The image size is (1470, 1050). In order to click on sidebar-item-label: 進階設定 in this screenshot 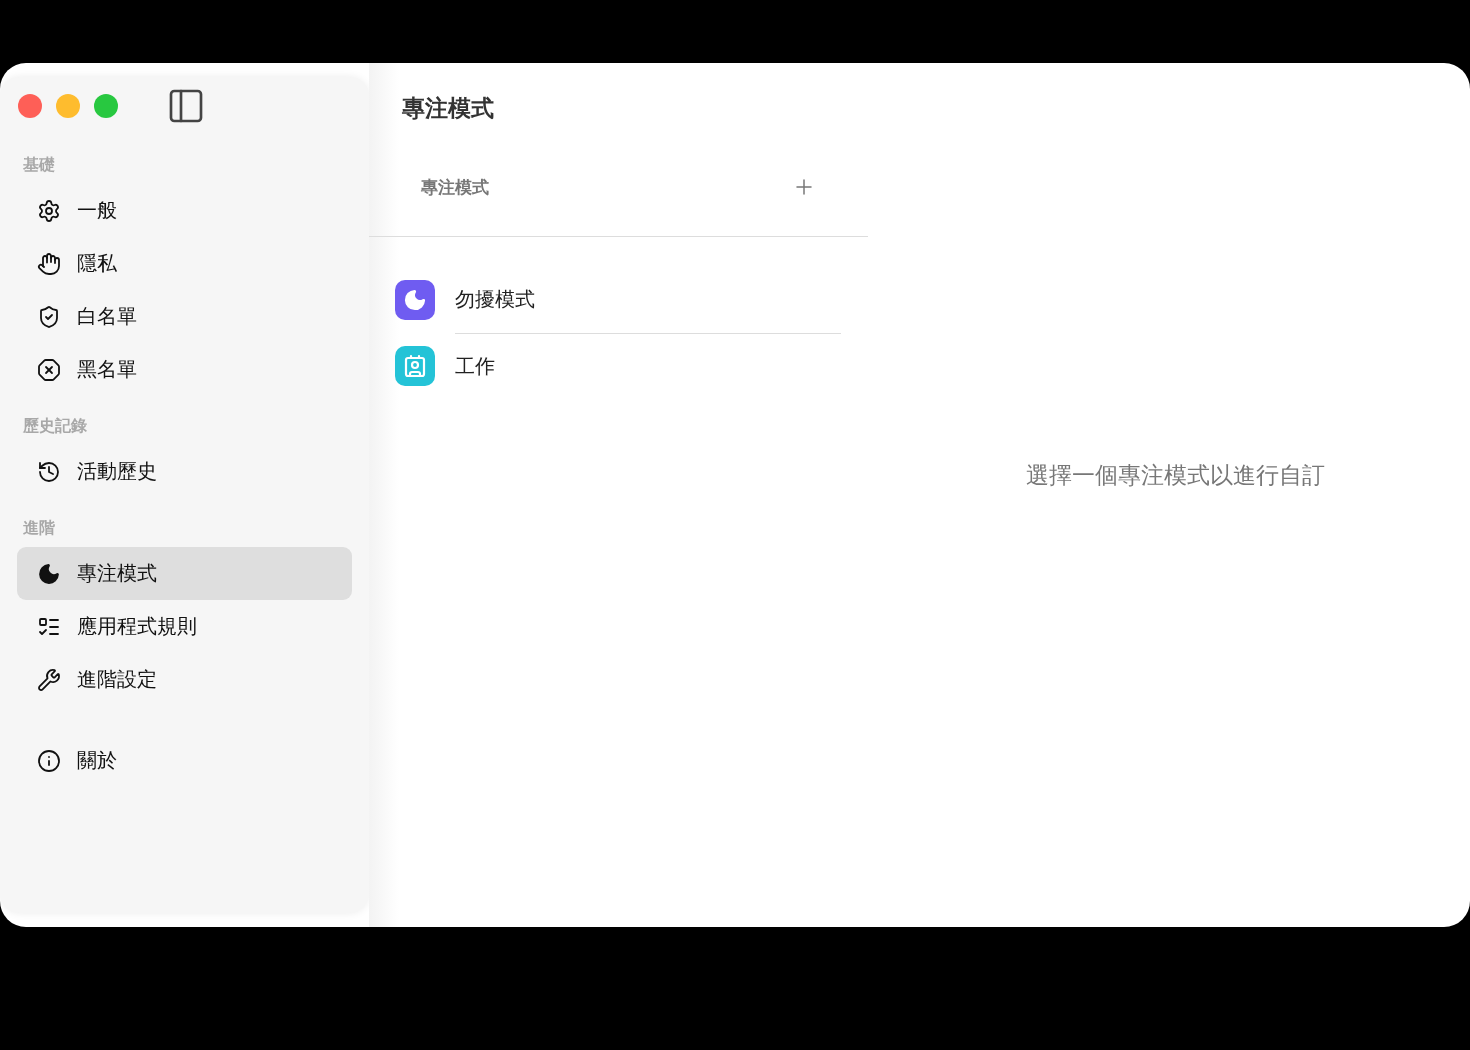, I will do `click(117, 679)`.